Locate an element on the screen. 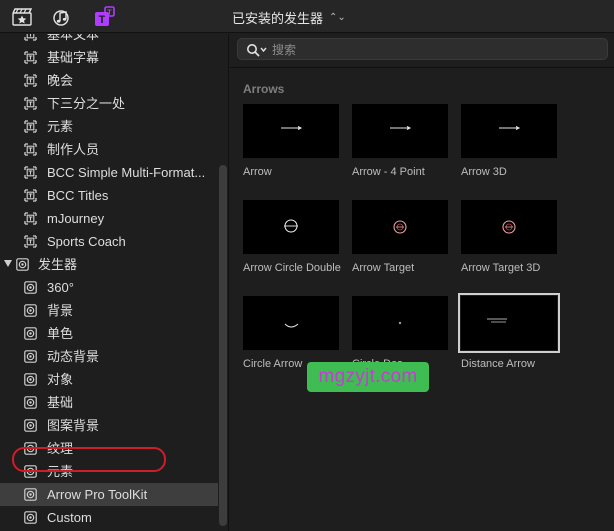 The height and width of the screenshot is (531, 614). sidebar-item: BCC Titles is located at coordinates (109, 195).